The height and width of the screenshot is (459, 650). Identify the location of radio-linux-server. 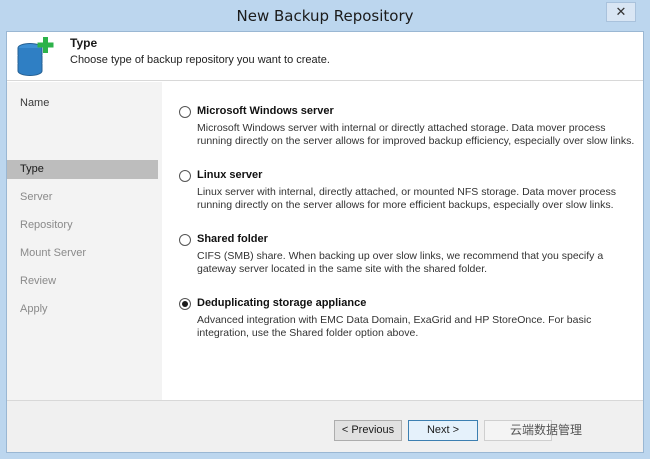
(185, 176).